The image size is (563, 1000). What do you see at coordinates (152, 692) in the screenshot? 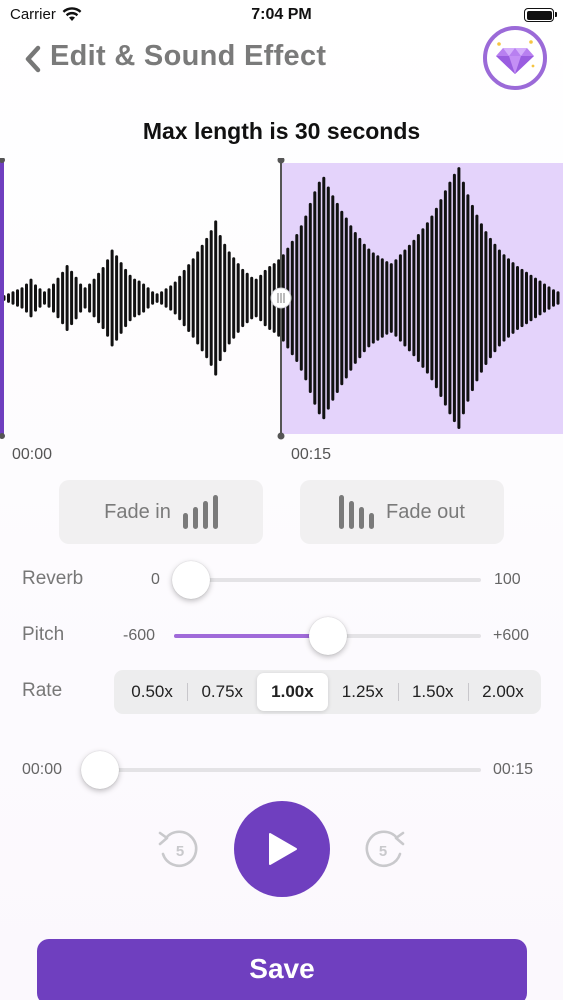
I see `rate-option: 0.50x` at bounding box center [152, 692].